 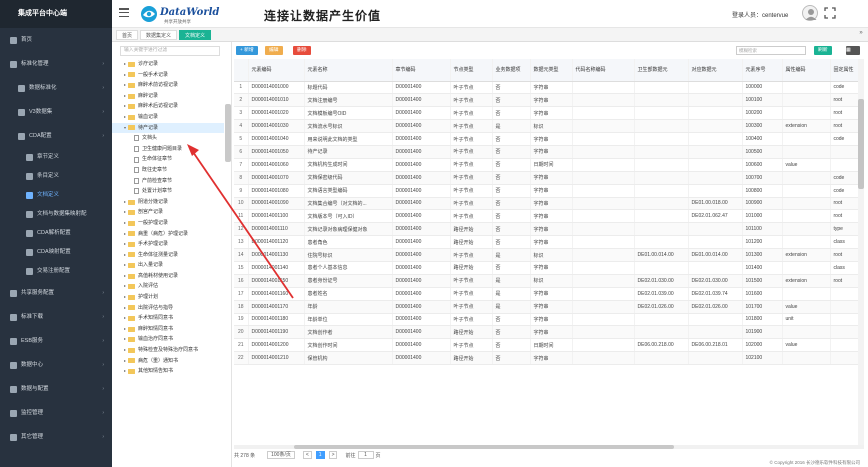 What do you see at coordinates (168, 85) in the screenshot?
I see `tree-node: ▸ 麻醉术前访视记录` at bounding box center [168, 85].